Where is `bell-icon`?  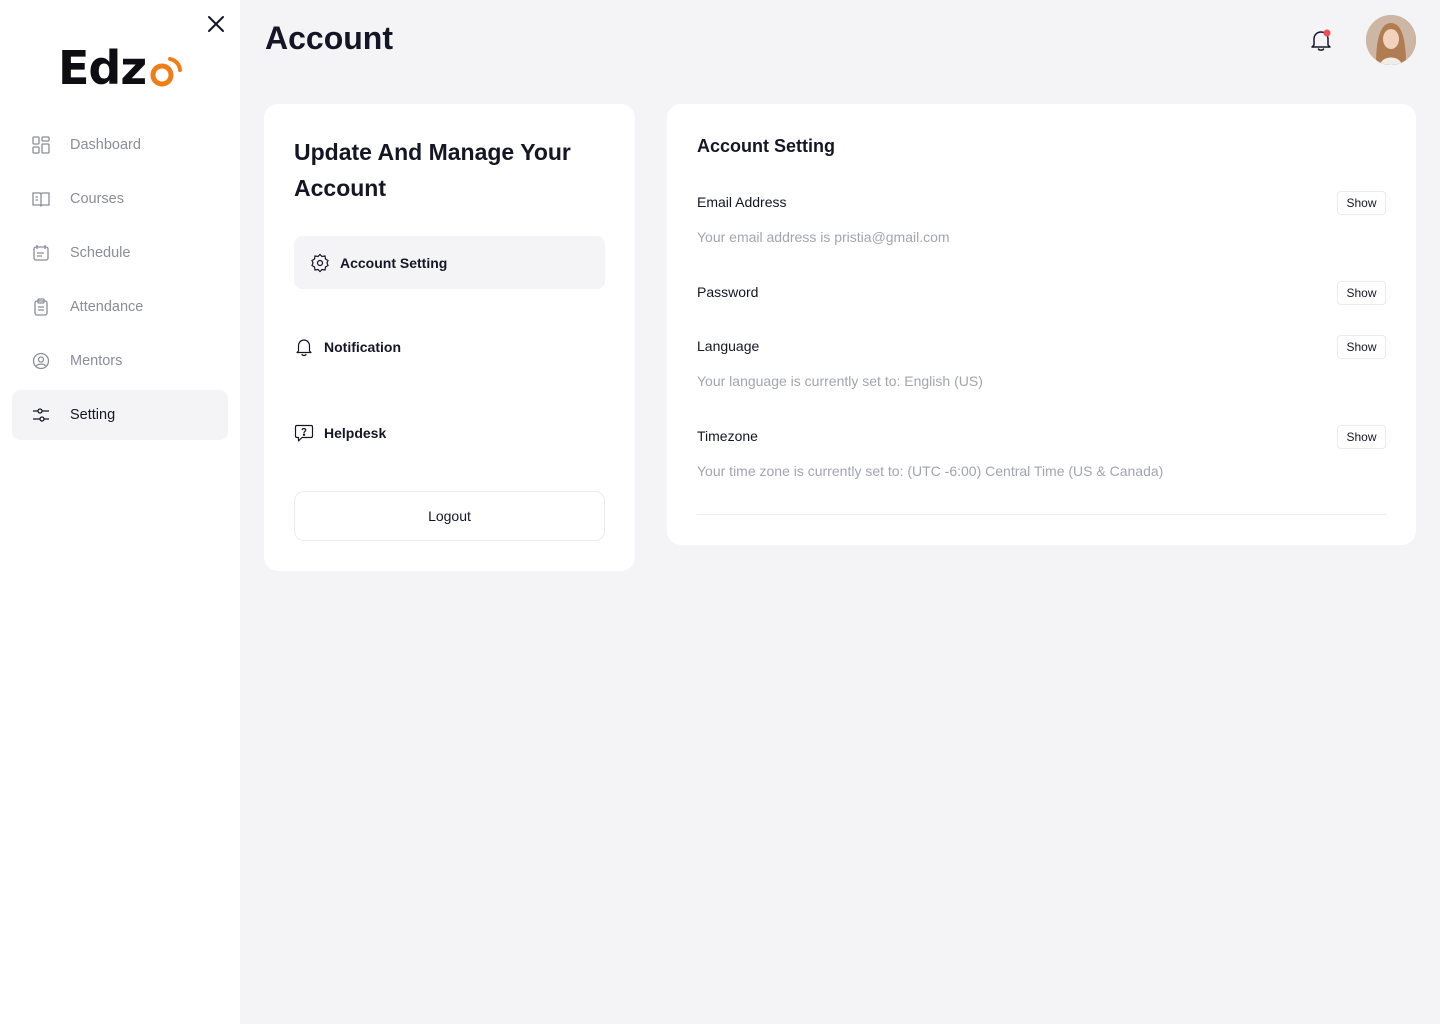
bell-icon is located at coordinates (304, 347).